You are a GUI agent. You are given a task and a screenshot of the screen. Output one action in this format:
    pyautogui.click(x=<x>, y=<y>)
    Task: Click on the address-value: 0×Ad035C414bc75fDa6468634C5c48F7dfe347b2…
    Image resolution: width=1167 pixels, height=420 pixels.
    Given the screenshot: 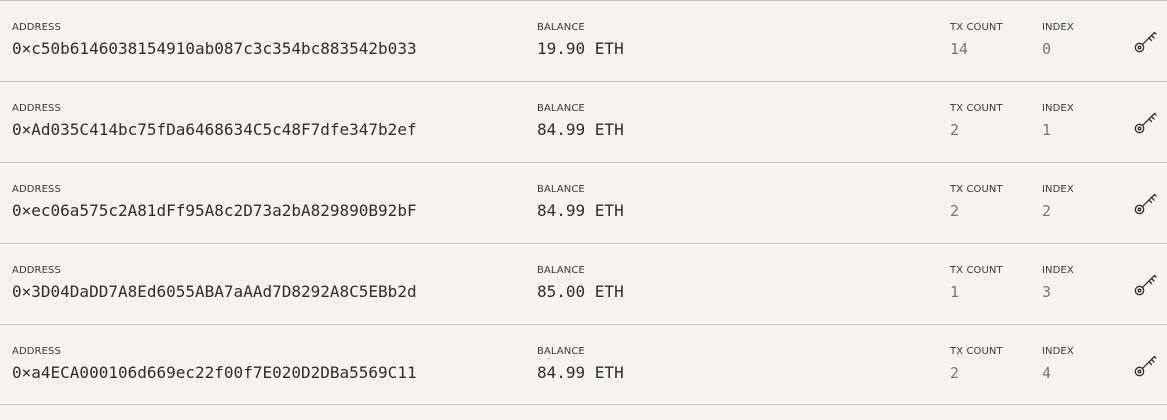 What is the action you would take?
    pyautogui.click(x=214, y=129)
    